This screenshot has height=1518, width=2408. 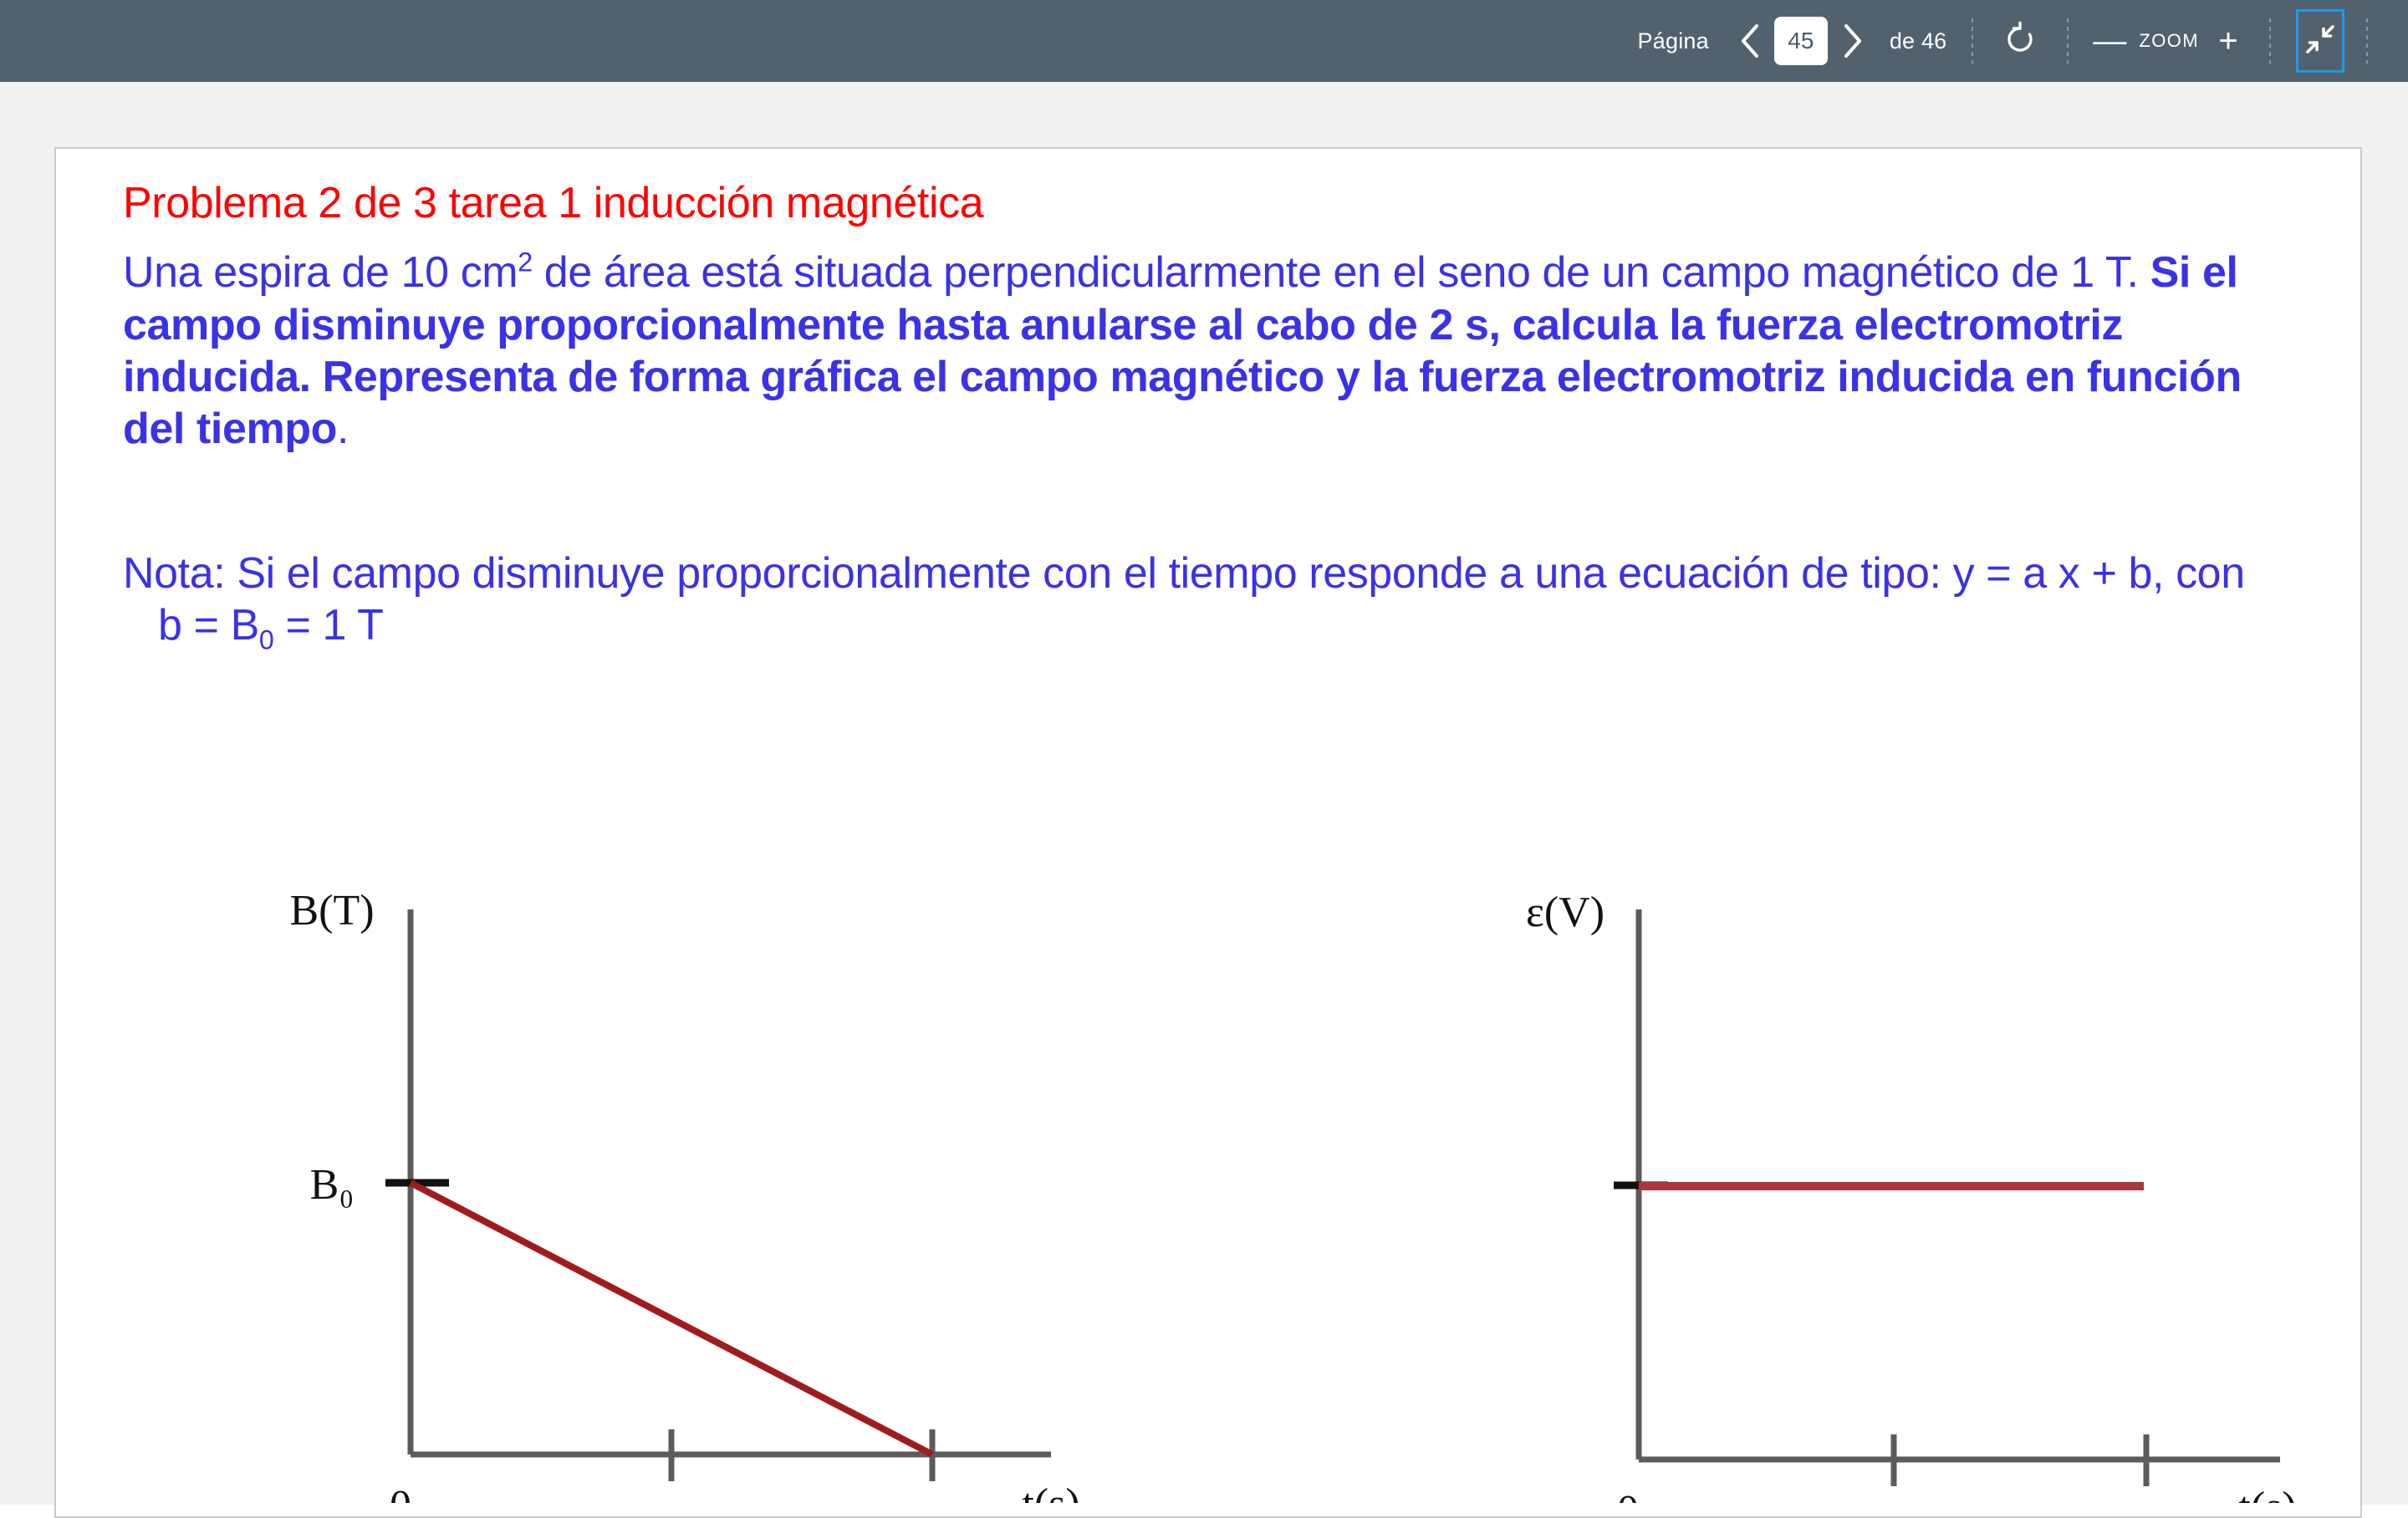 I want to click on exit-fullscreen-button, so click(x=2320, y=41).